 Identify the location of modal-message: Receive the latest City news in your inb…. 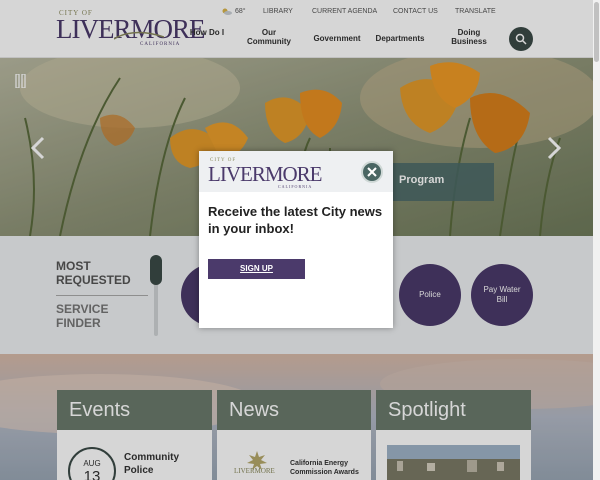
(295, 220).